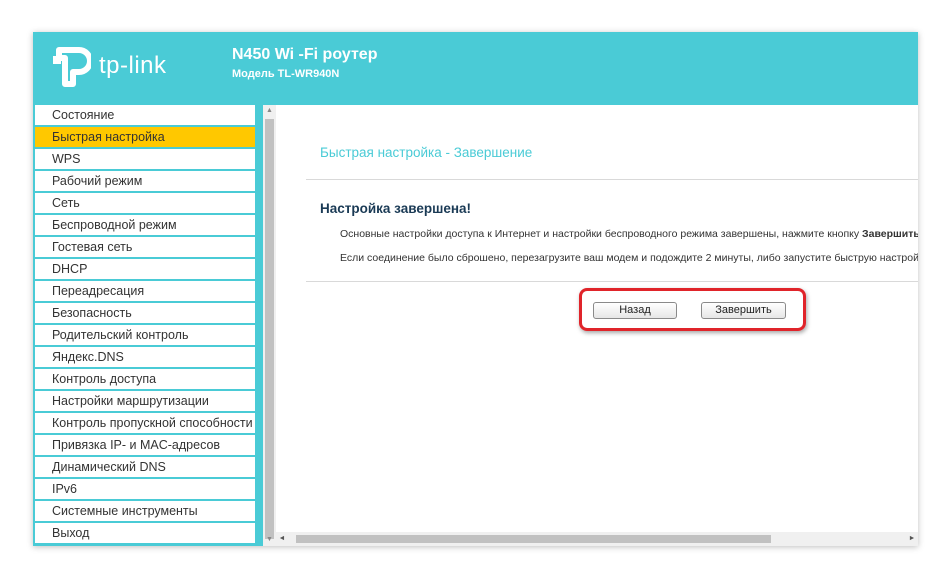  I want to click on sidebar-item-guest-network: Гостевая сеть, so click(145, 247).